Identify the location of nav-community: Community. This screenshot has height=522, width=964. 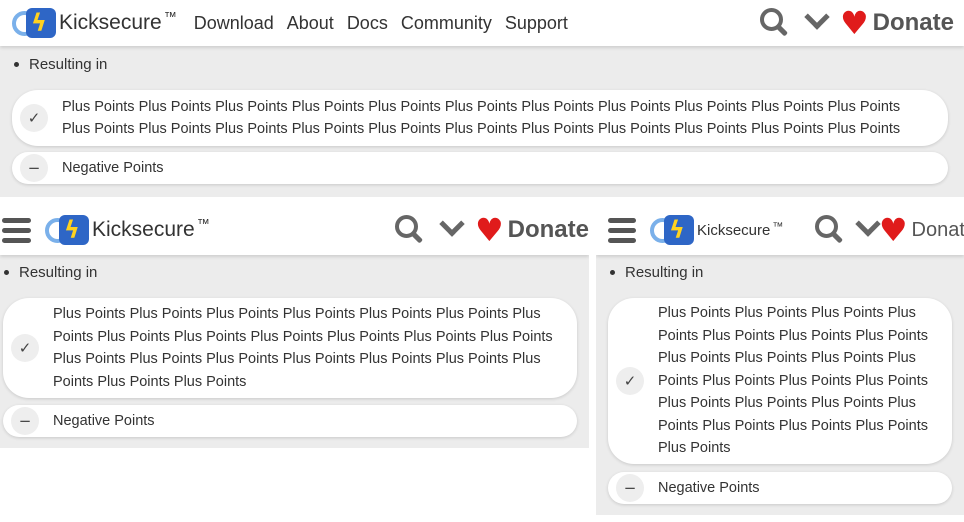
(446, 23).